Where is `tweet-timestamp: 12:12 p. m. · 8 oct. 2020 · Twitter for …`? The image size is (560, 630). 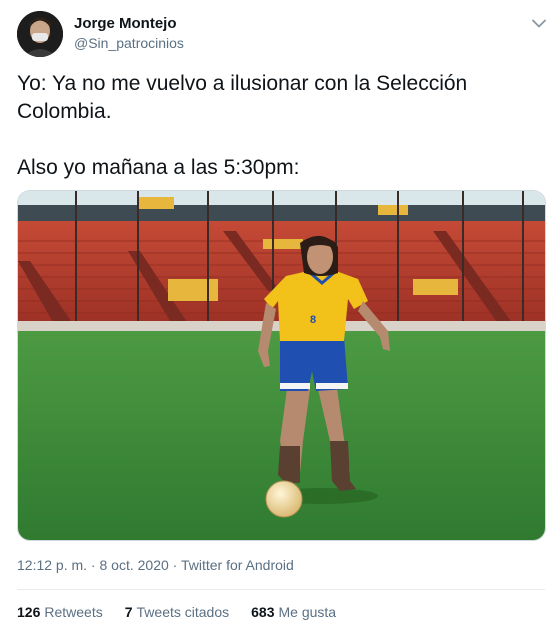
tweet-timestamp: 12:12 p. m. · 8 oct. 2020 · Twitter for … is located at coordinates (155, 565).